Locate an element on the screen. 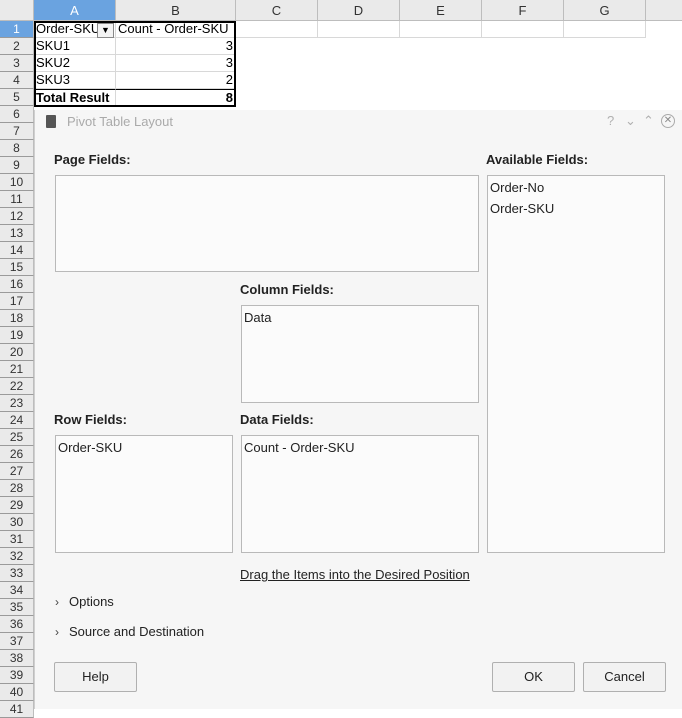 The image size is (682, 718). data-fields-box: Count - Order-SKU is located at coordinates (360, 494).